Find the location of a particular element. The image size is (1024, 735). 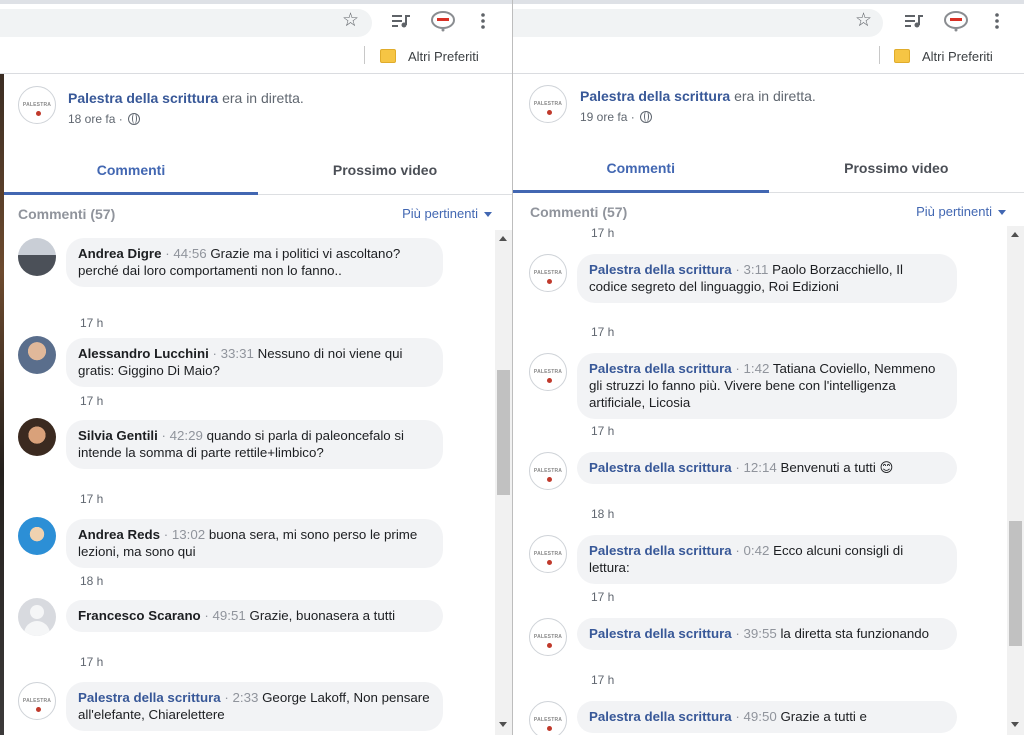

comment-video-timestamp: 49:50 is located at coordinates (759, 716).